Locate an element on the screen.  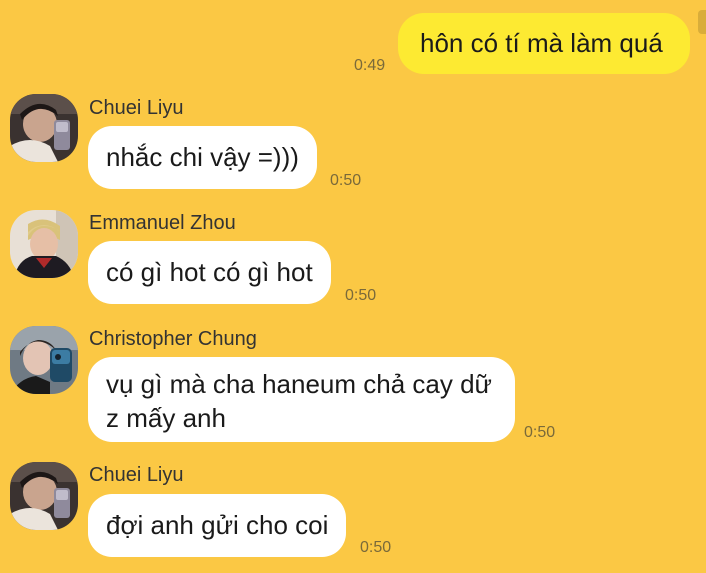
chat-scroll-edge is located at coordinates (702, 22).